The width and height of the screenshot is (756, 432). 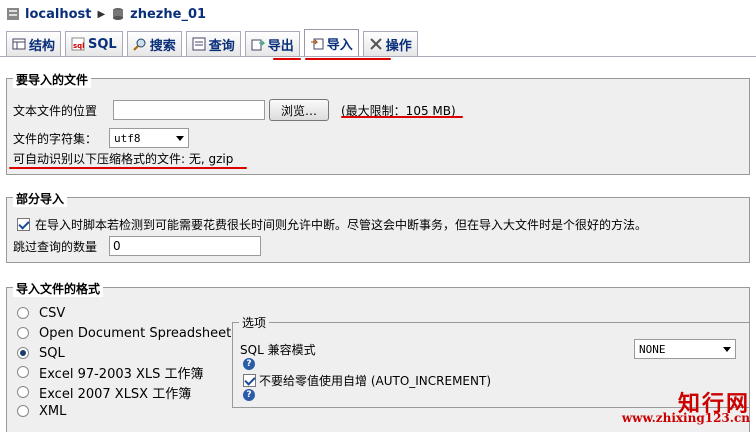 What do you see at coordinates (685, 349) in the screenshot?
I see `sql-compat-select: NONE` at bounding box center [685, 349].